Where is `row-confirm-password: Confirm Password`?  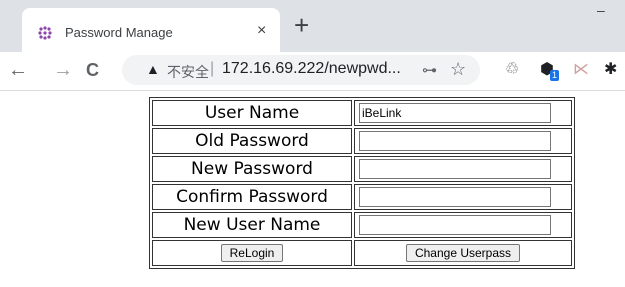 row-confirm-password: Confirm Password is located at coordinates (362, 197).